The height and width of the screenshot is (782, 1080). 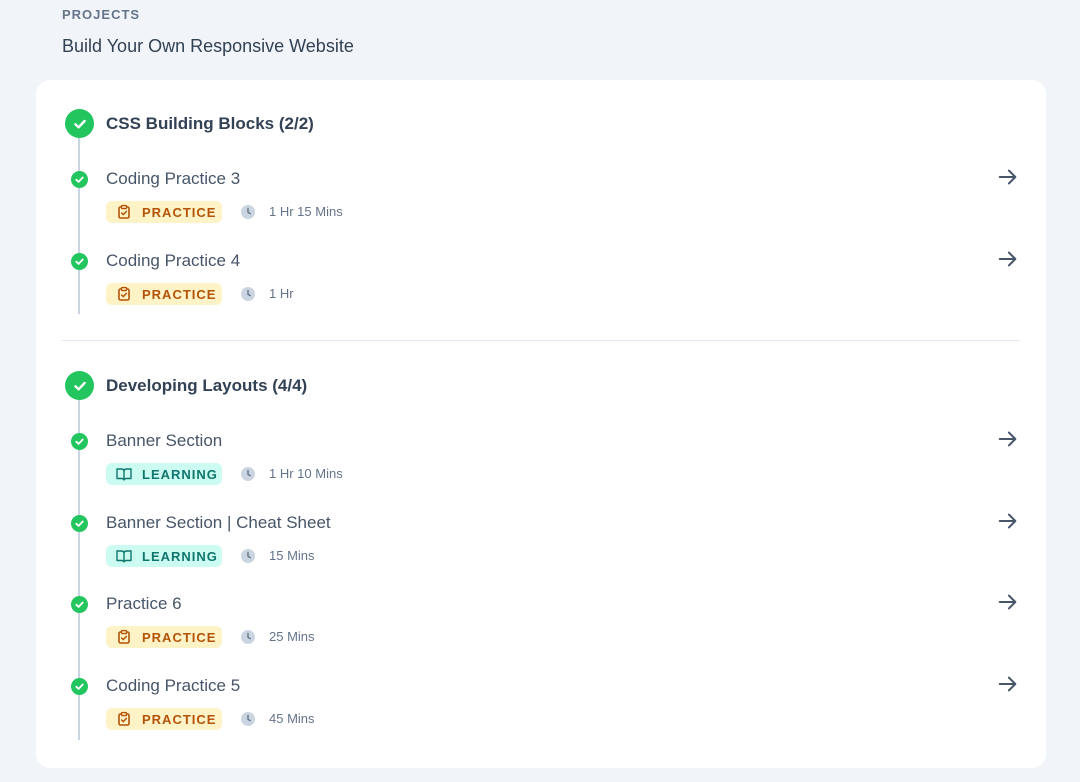 I want to click on duration-text: 45 Mins, so click(x=292, y=718).